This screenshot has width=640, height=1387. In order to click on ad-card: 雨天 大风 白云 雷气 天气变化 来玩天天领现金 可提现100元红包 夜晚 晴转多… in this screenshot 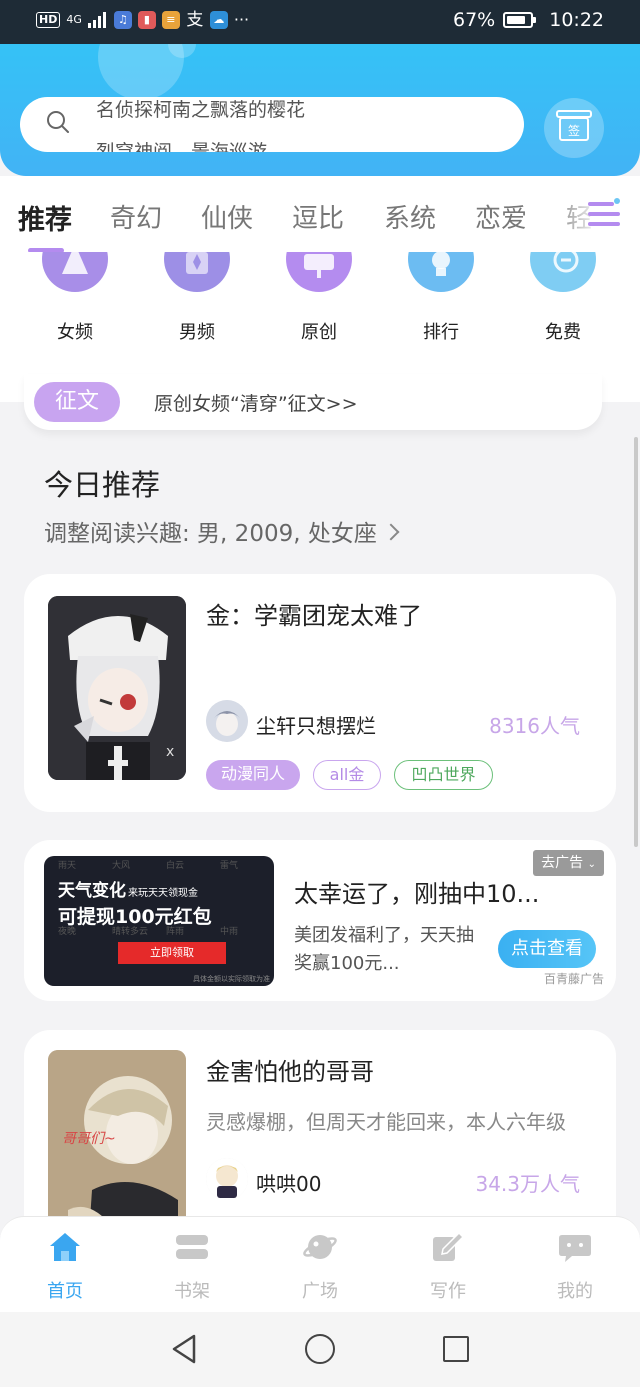, I will do `click(320, 920)`.